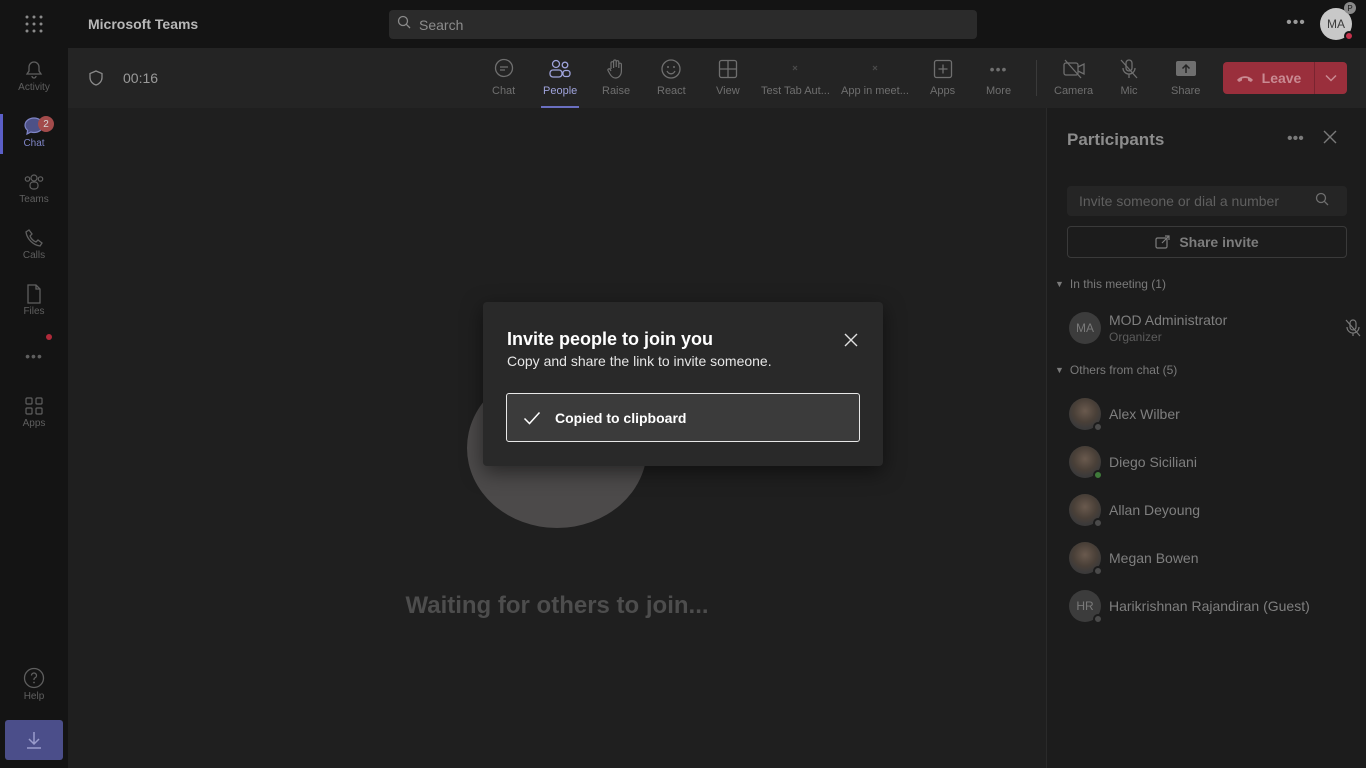 Image resolution: width=1366 pixels, height=768 pixels. Describe the element at coordinates (34, 293) in the screenshot. I see `file-icon` at that location.